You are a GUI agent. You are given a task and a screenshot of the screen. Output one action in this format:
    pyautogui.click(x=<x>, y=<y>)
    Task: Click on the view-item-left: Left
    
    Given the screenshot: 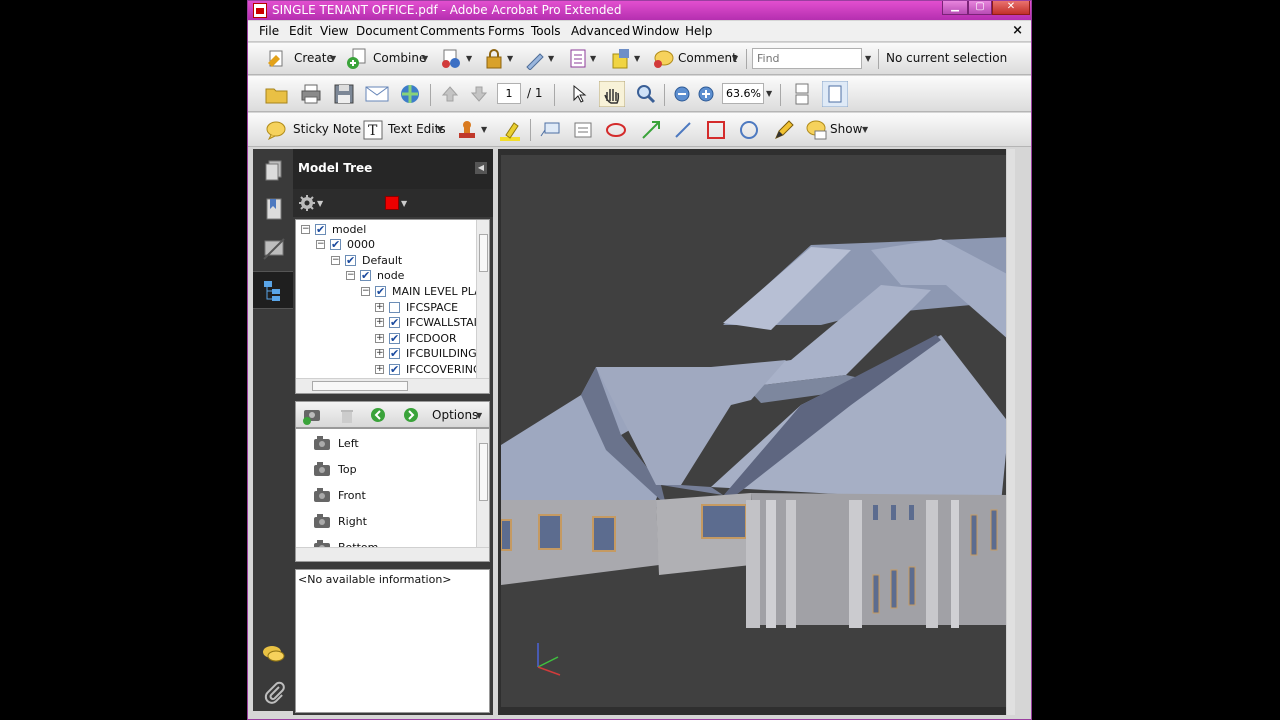 What is the action you would take?
    pyautogui.click(x=394, y=446)
    